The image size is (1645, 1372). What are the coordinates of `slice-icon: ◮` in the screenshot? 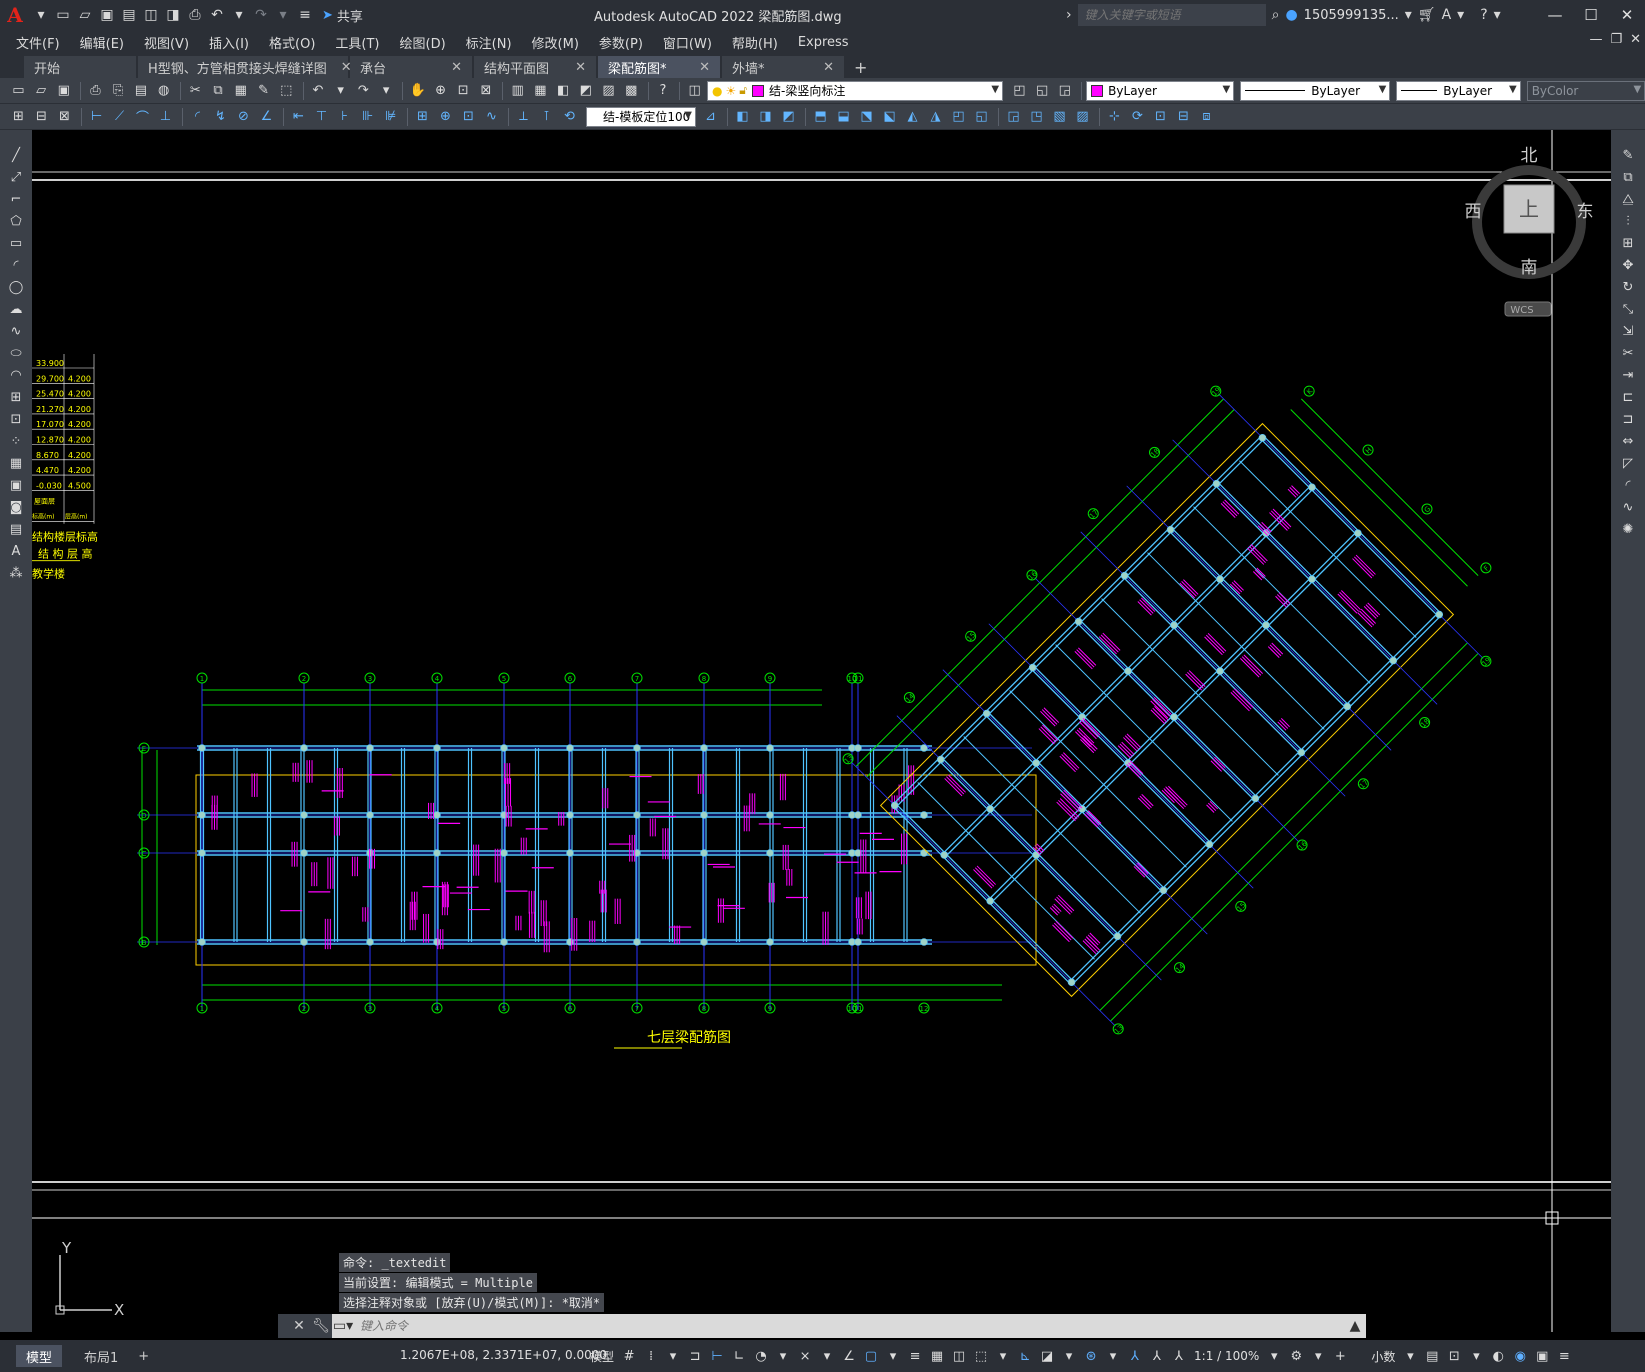 It's located at (935, 116).